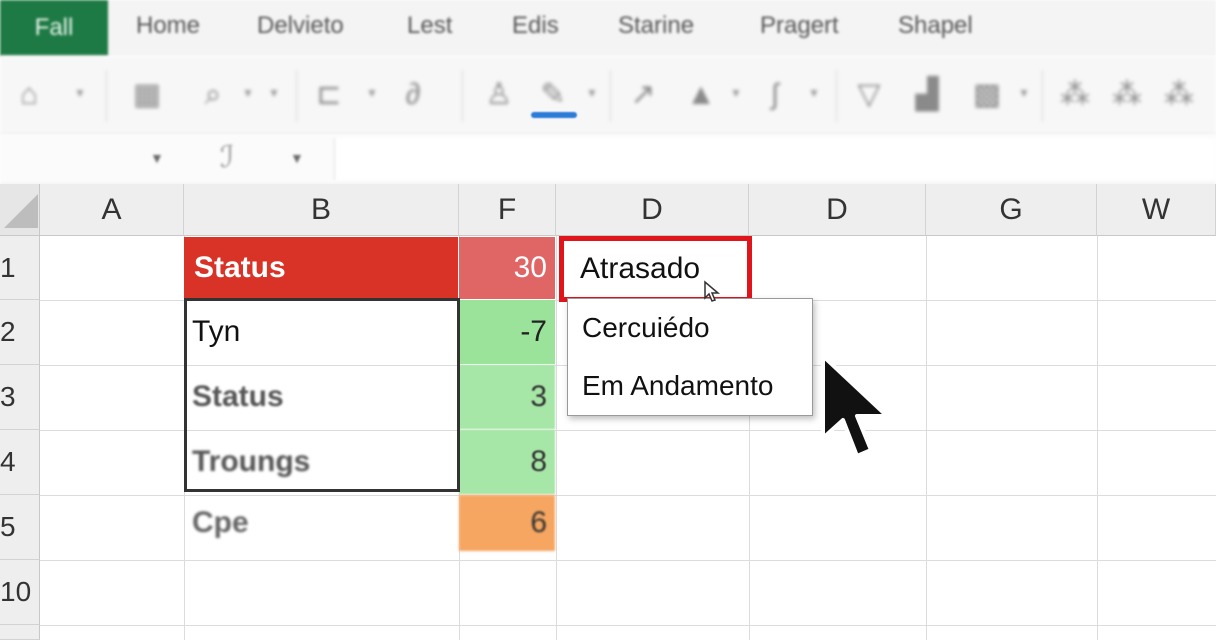  I want to click on borders-icon: ⌂, so click(29, 95).